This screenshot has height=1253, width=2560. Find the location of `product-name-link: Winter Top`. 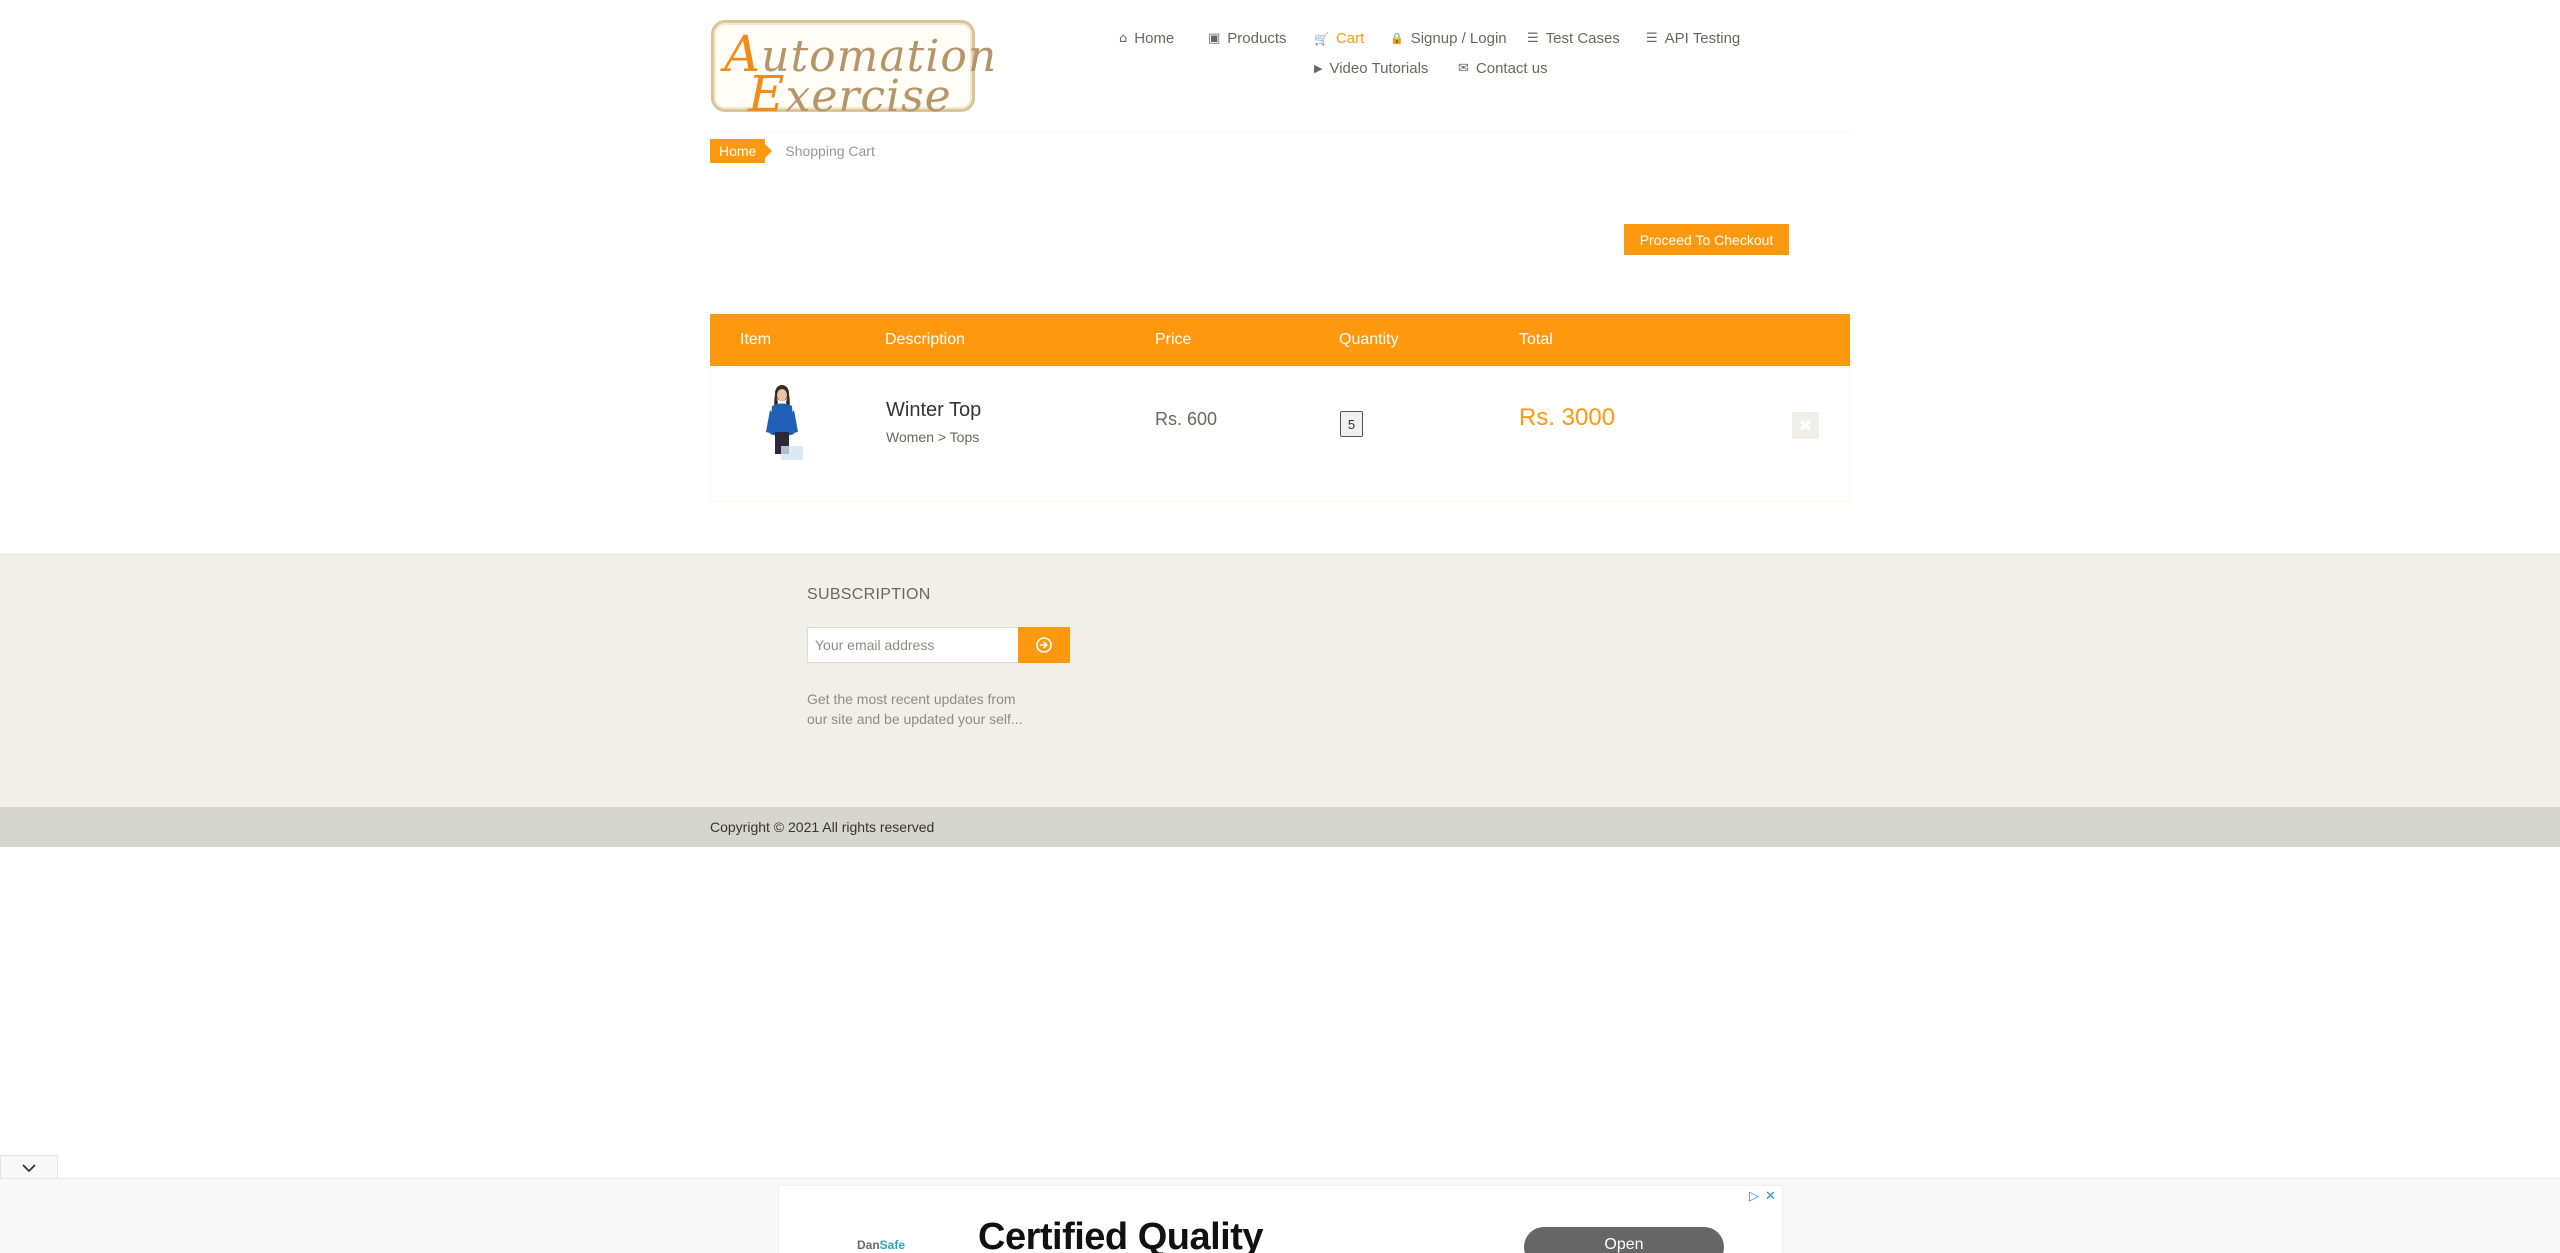

product-name-link: Winter Top is located at coordinates (933, 410).